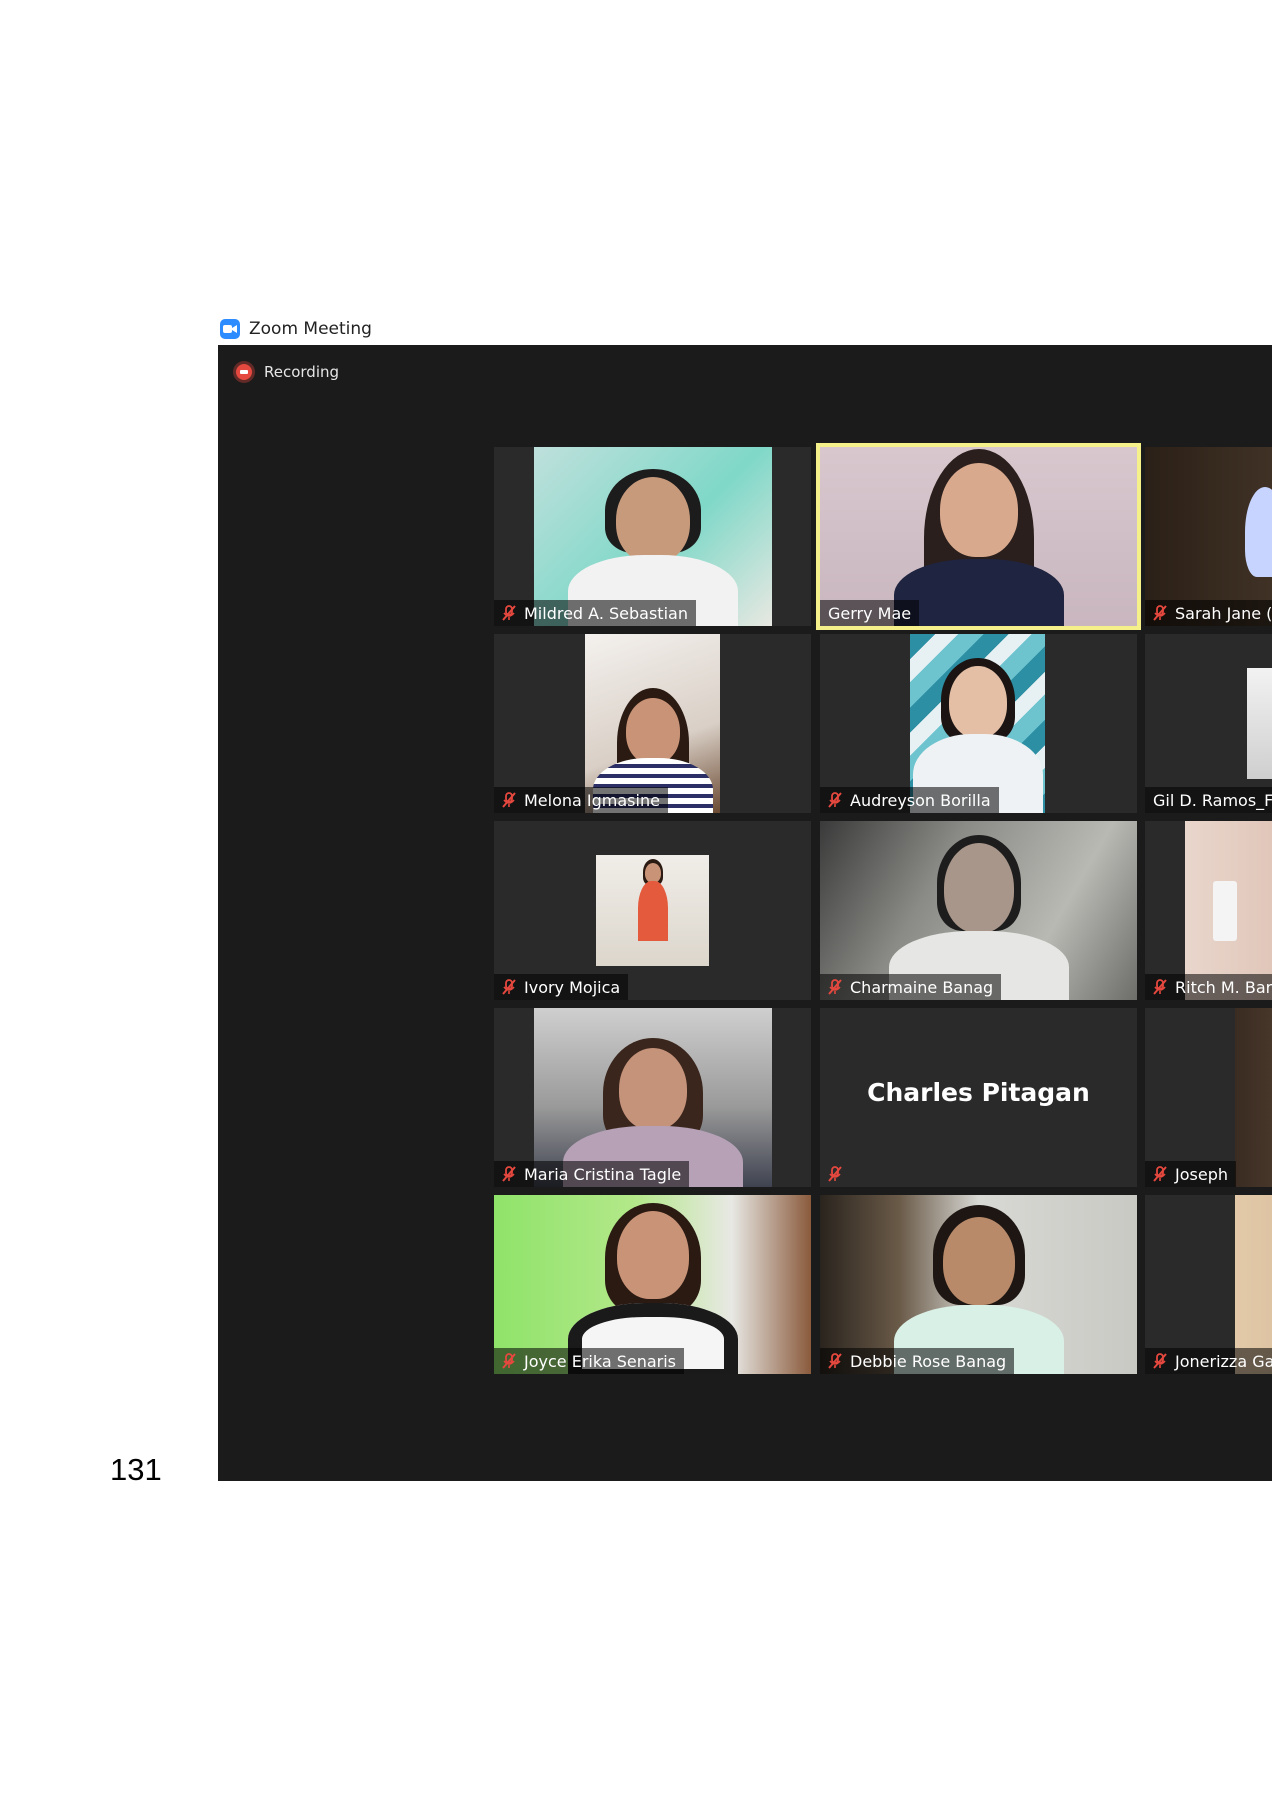 Image resolution: width=1272 pixels, height=1800 pixels. I want to click on participant-name-bar: Sarah Jane (, so click(1208, 613).